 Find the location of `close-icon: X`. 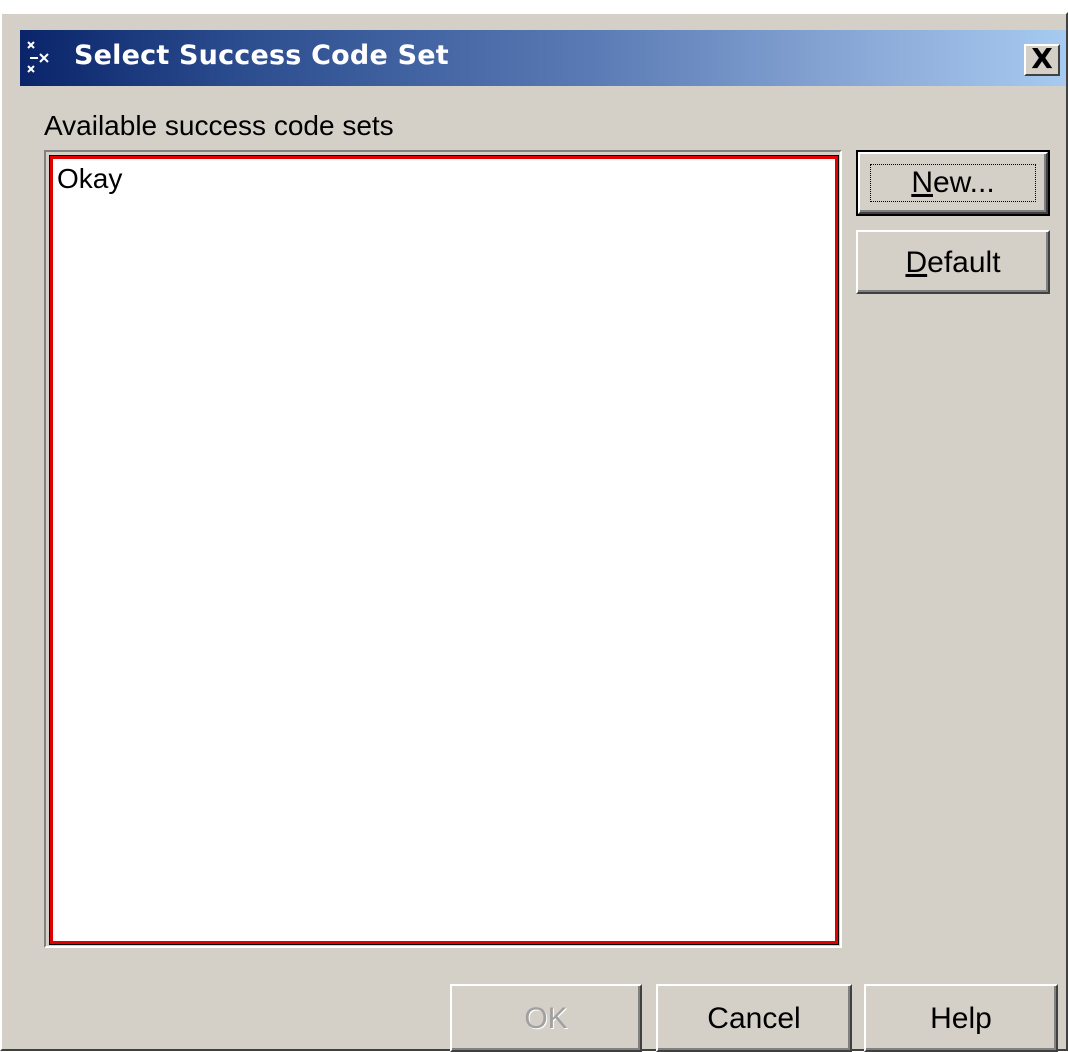

close-icon: X is located at coordinates (1042, 58).